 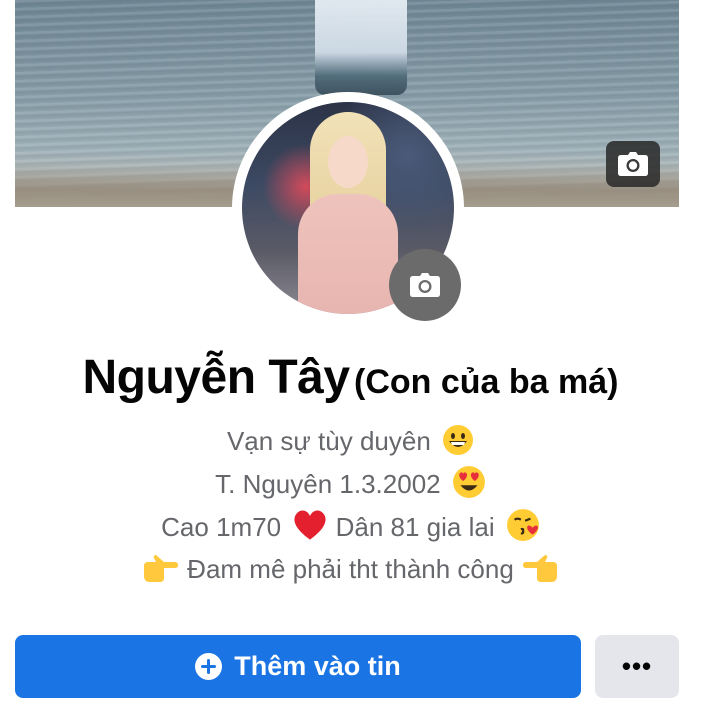 I want to click on profile-nickname: (Con của ba má), so click(x=486, y=382).